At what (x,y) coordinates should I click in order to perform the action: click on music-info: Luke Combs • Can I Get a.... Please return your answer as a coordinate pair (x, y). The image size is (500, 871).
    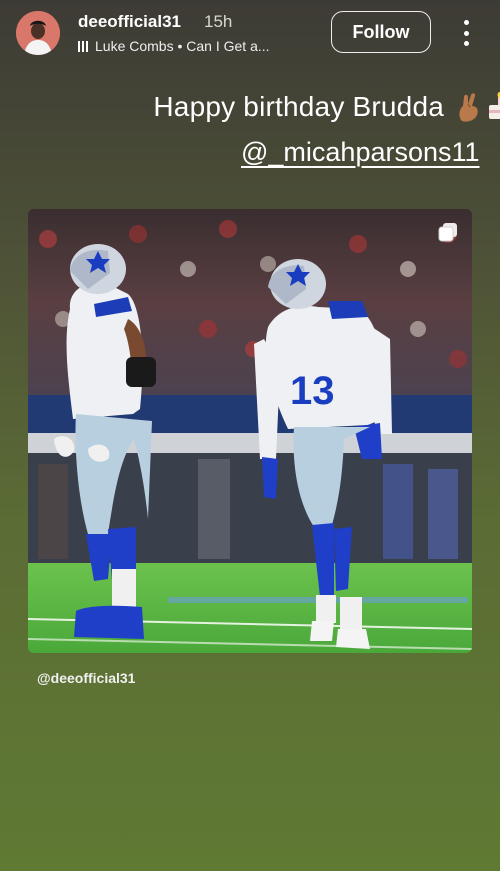
    Looking at the image, I should click on (174, 46).